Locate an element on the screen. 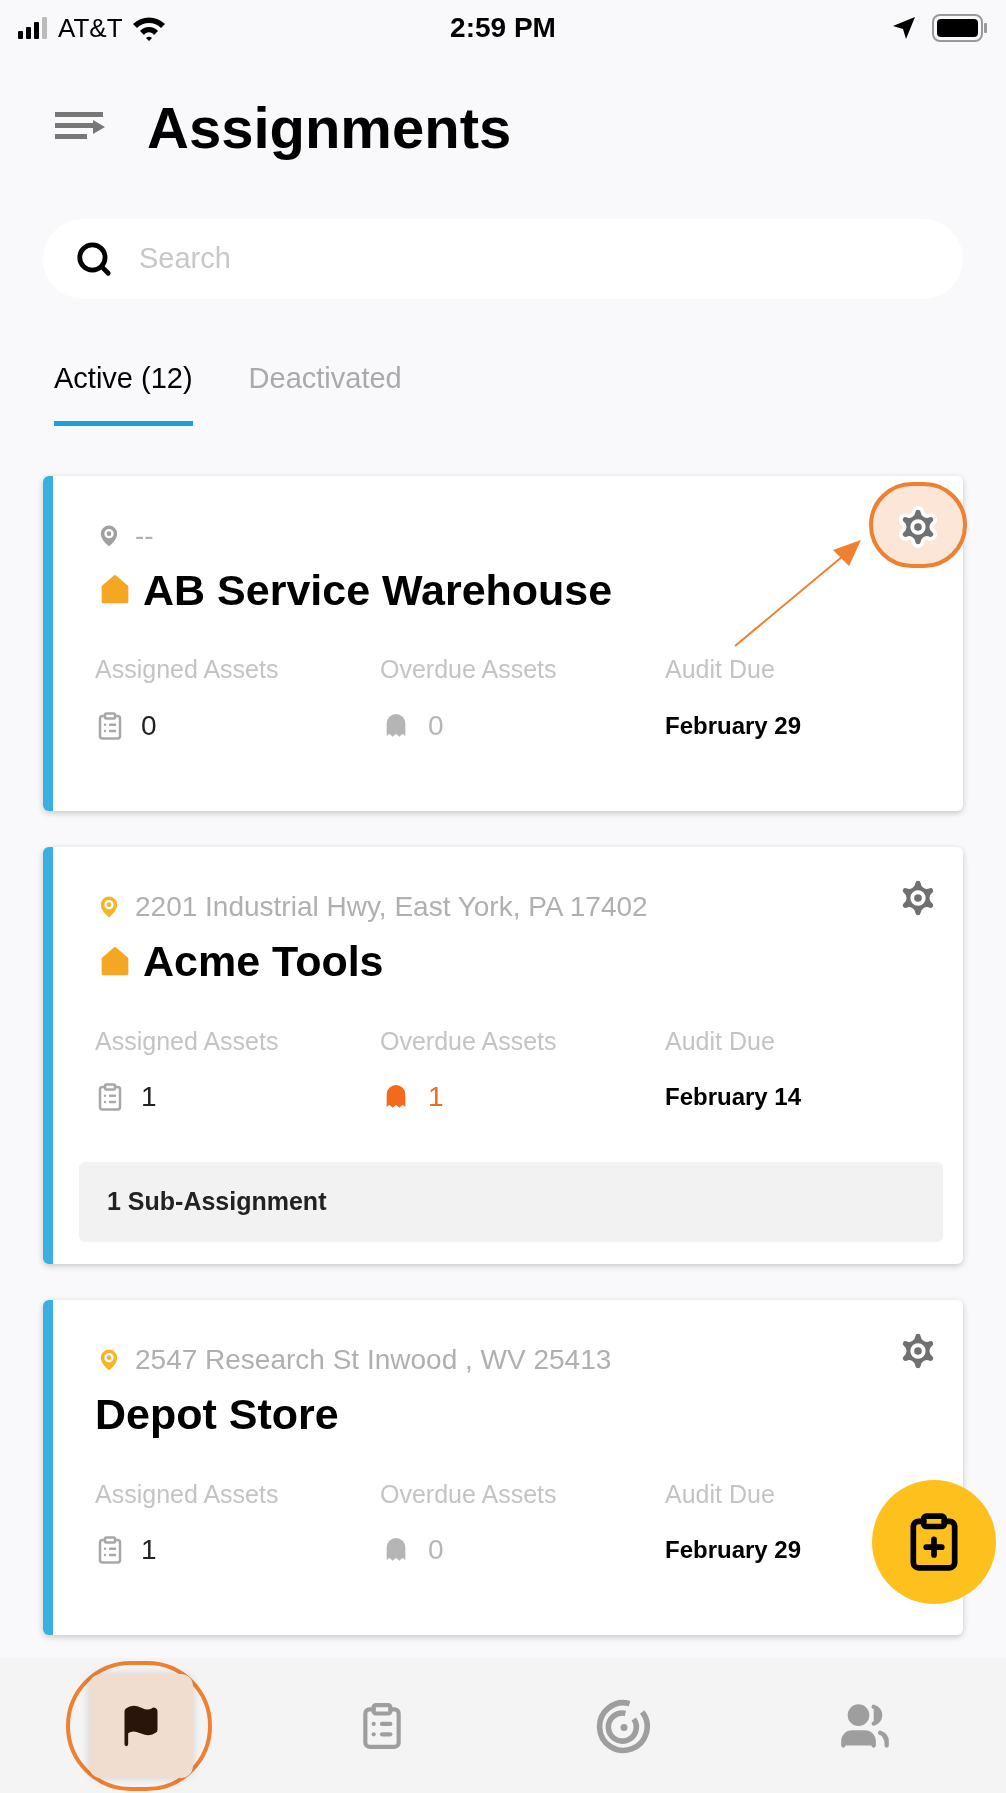  audit-due-date: February 14 is located at coordinates (733, 1097).